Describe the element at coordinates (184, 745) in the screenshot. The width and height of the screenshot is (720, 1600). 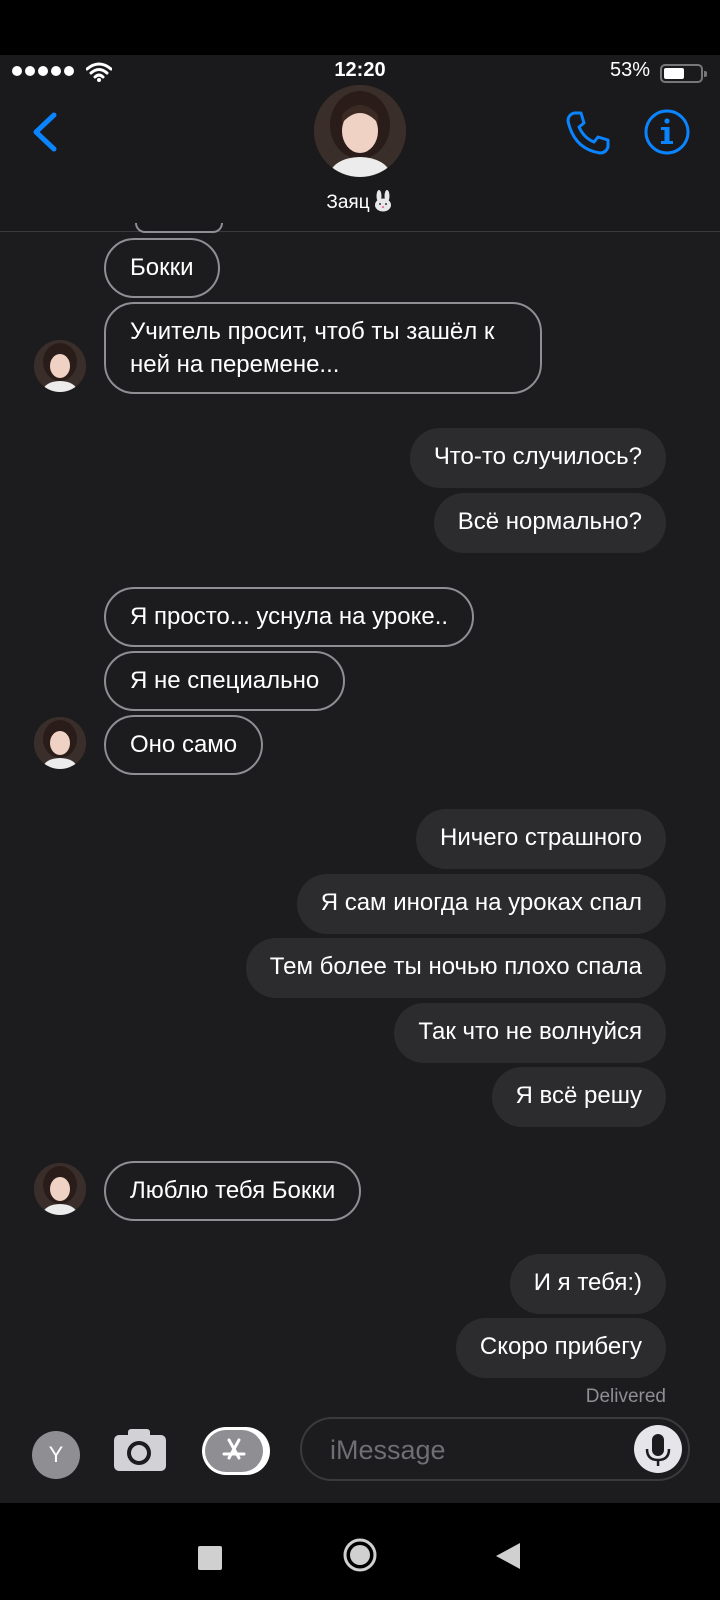
I see `incoming-message: Оно само` at that location.